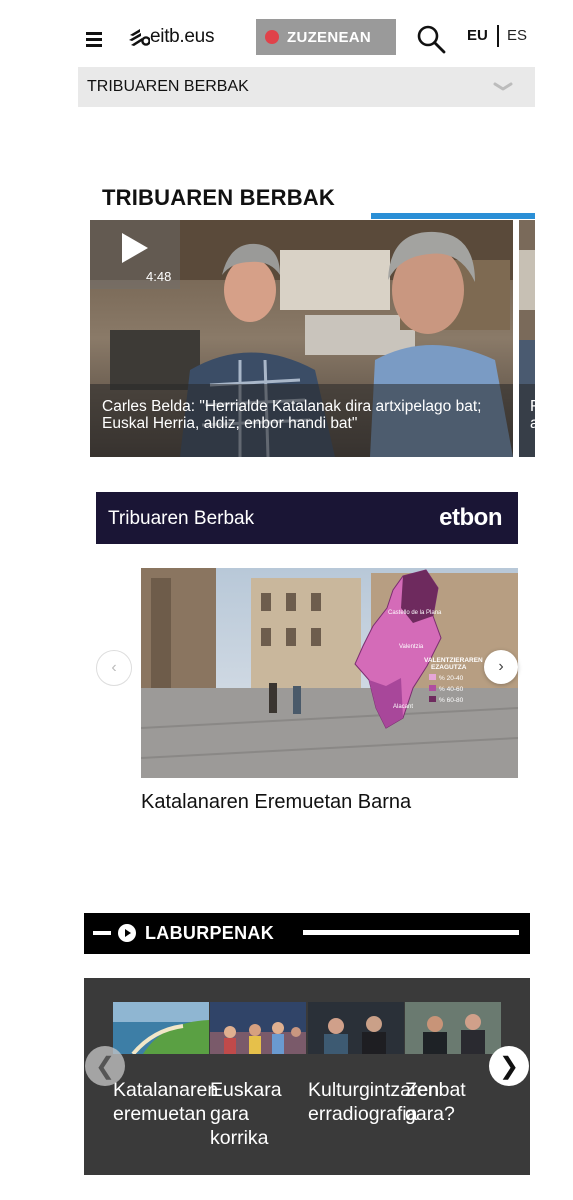 The height and width of the screenshot is (1200, 573). What do you see at coordinates (181, 518) in the screenshot?
I see `etbon-banner-title: Tribuaren Berbak` at bounding box center [181, 518].